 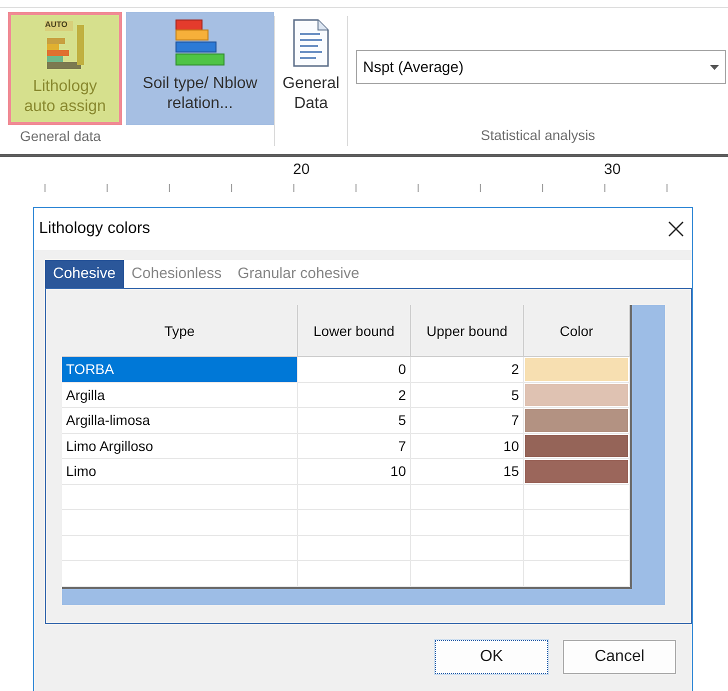 I want to click on column-header: Lower bound, so click(x=354, y=331).